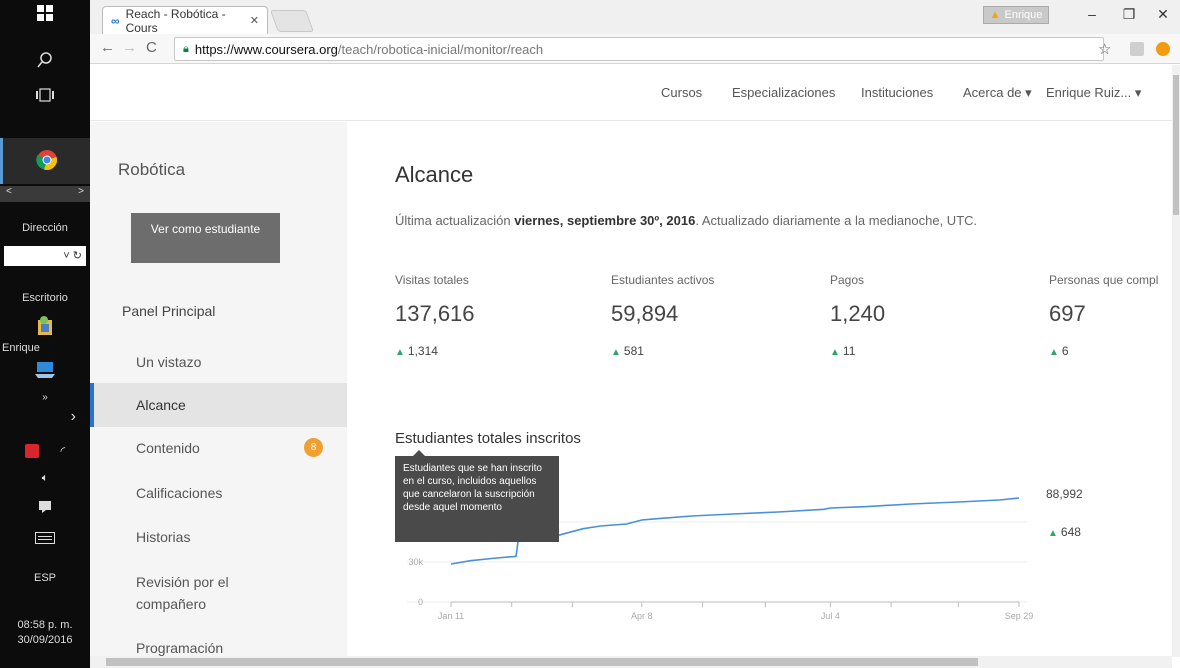 This screenshot has width=1180, height=668. What do you see at coordinates (45, 61) in the screenshot?
I see `search-icon` at bounding box center [45, 61].